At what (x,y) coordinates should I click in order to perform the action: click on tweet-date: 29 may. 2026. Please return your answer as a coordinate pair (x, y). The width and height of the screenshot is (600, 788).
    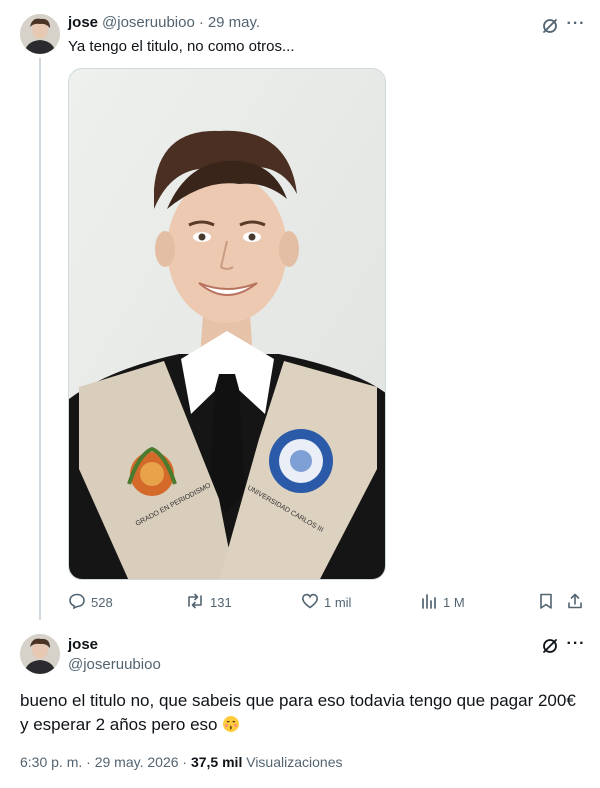
    Looking at the image, I should click on (137, 762).